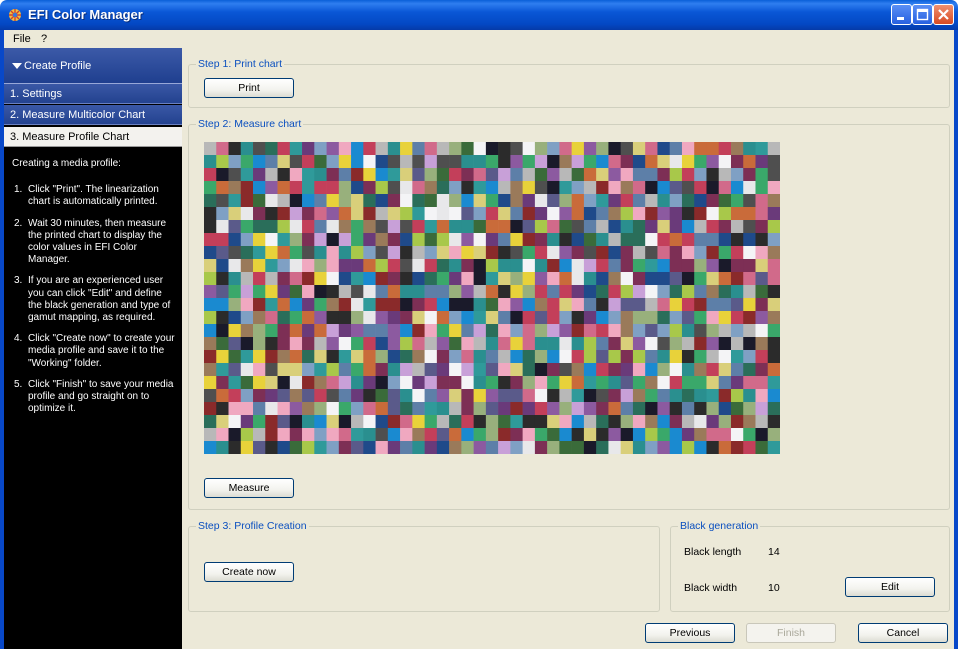 The width and height of the screenshot is (958, 649). I want to click on print-button: Print, so click(249, 88).